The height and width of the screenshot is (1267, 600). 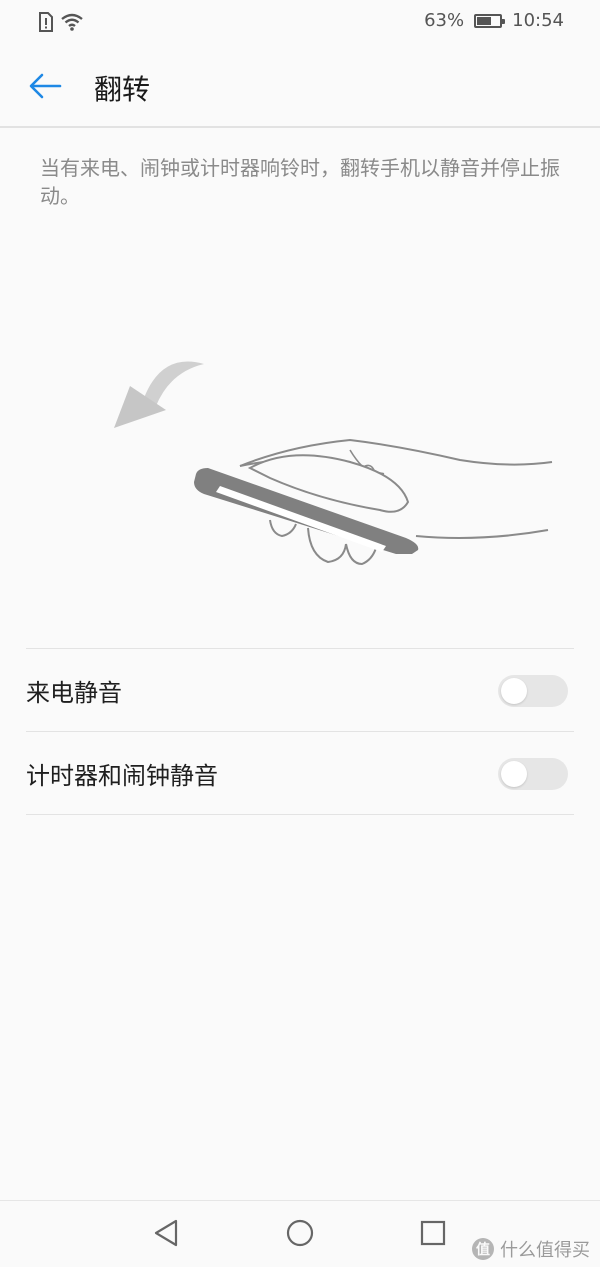 I want to click on sim-alert-icon, so click(x=46, y=24).